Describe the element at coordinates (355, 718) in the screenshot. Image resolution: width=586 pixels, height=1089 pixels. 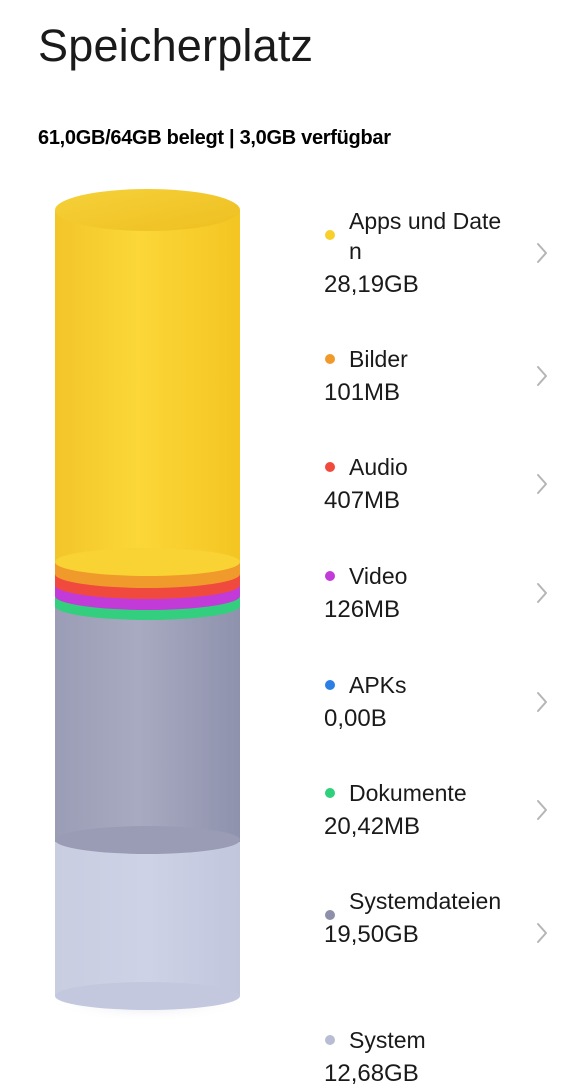
I see `category-size: 0,00B` at that location.